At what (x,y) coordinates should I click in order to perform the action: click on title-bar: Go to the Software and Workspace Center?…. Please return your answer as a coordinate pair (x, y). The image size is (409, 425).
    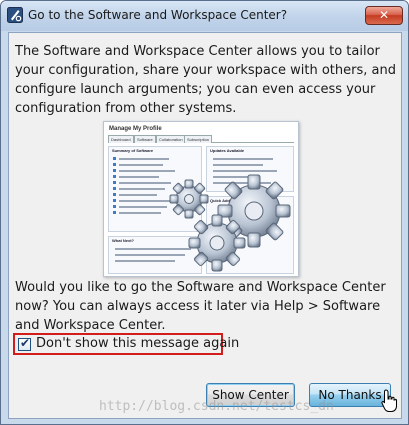
    Looking at the image, I should click on (204, 16).